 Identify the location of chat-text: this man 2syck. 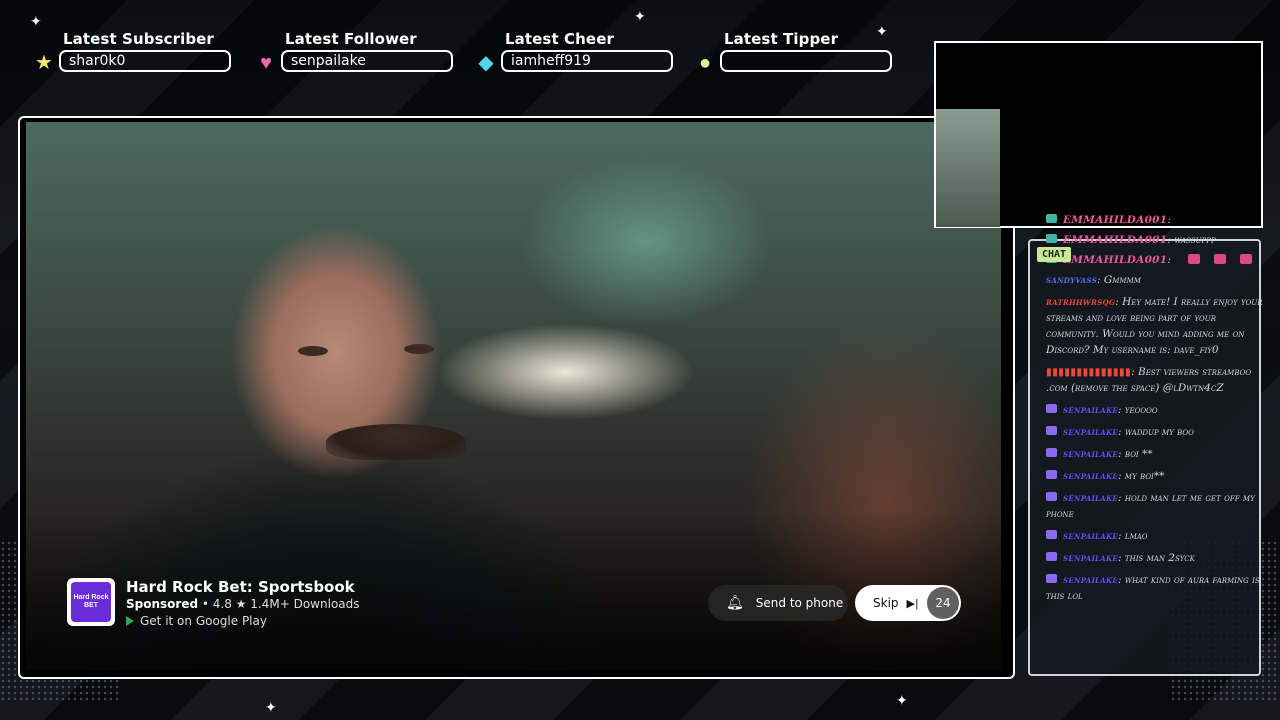
(1159, 558).